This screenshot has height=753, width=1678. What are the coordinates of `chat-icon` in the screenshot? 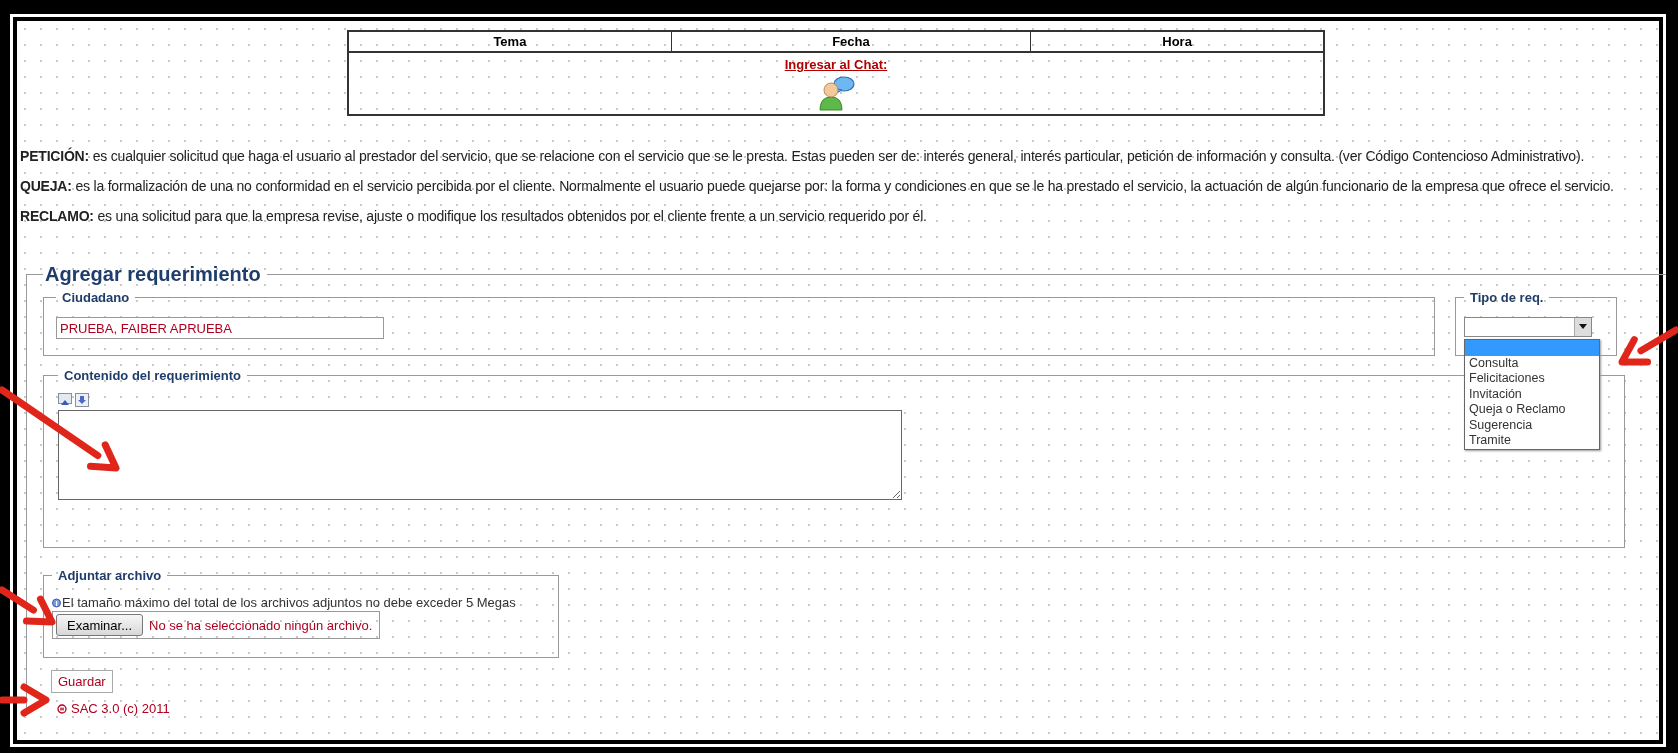 It's located at (836, 93).